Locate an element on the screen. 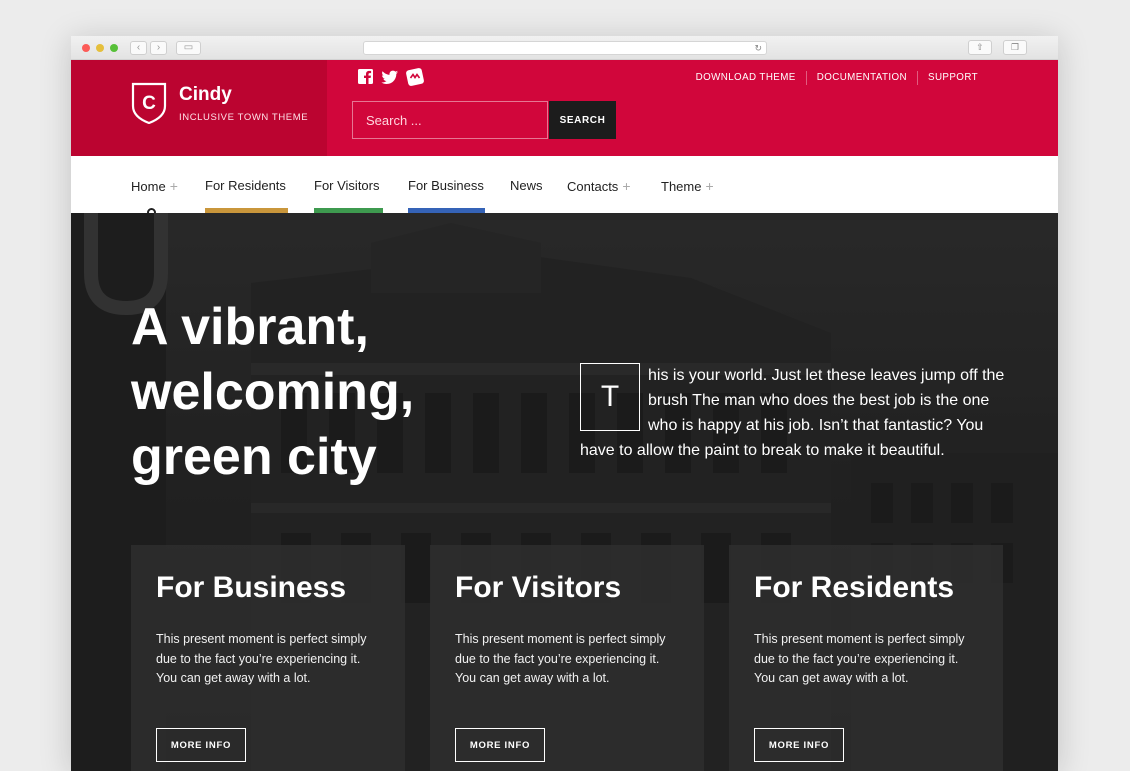  logo-letter: C is located at coordinates (149, 103).